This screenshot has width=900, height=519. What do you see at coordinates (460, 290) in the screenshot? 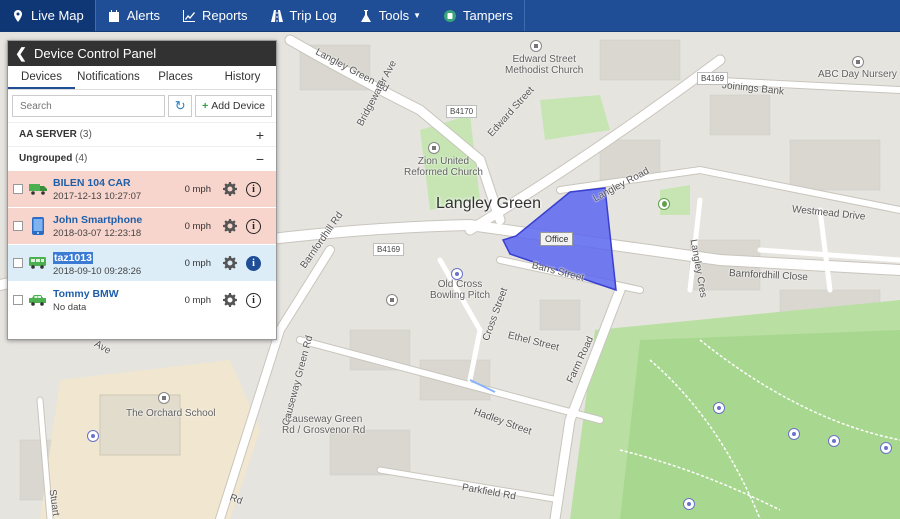
I see `poi-label-bowling: Old Cross Bowling Pitch` at bounding box center [460, 290].